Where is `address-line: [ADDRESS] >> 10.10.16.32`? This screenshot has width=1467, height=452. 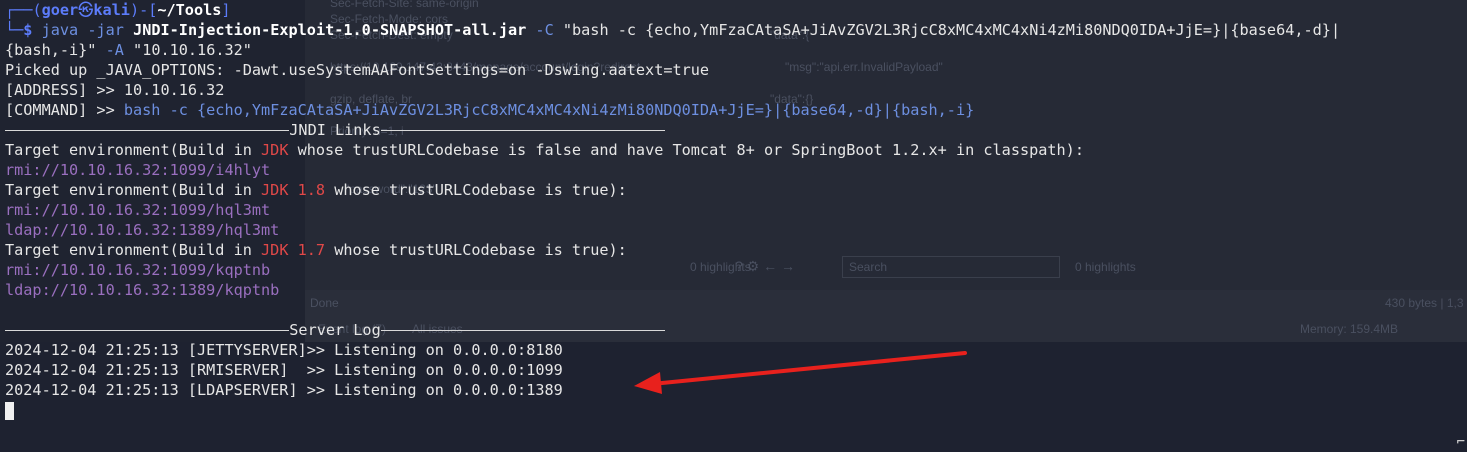
address-line: [ADDRESS] >> 10.10.16.32 is located at coordinates (115, 90).